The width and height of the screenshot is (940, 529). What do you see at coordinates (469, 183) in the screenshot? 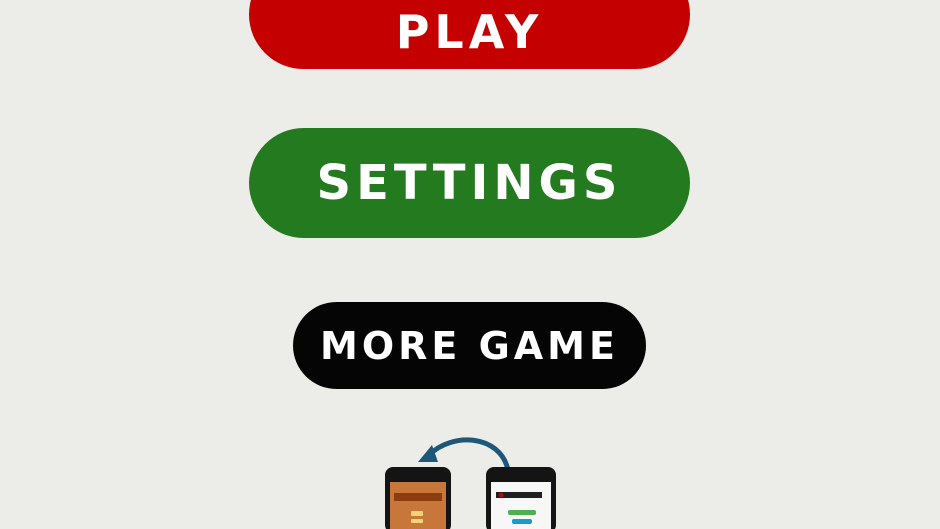
I see `settings-button: SETTINGS` at bounding box center [469, 183].